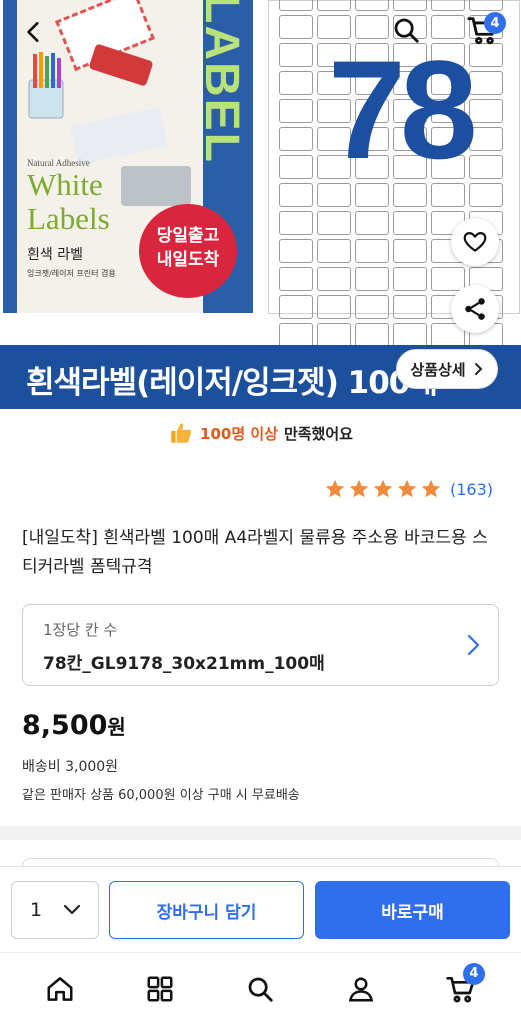 The height and width of the screenshot is (1024, 521). What do you see at coordinates (36, 910) in the screenshot?
I see `quantity-value: 1` at bounding box center [36, 910].